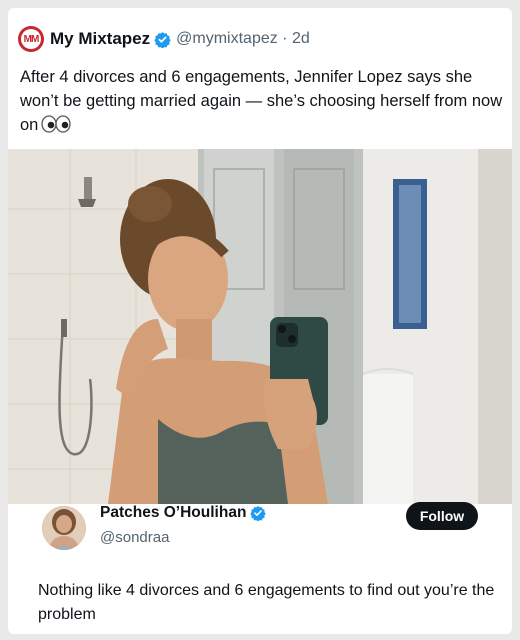  I want to click on eyes-icon, so click(56, 124).